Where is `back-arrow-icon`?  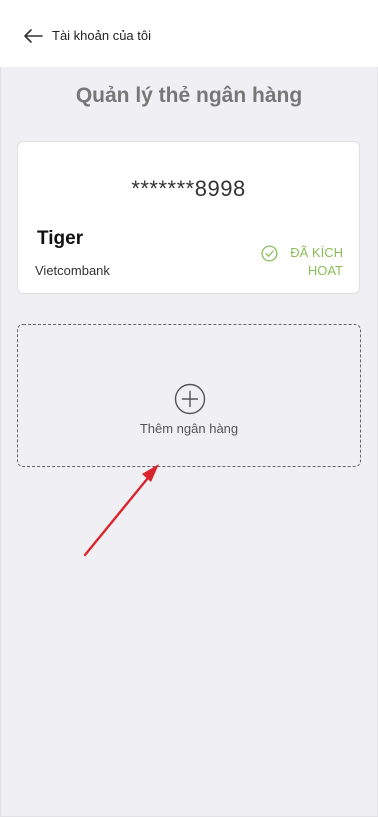
back-arrow-icon is located at coordinates (33, 36).